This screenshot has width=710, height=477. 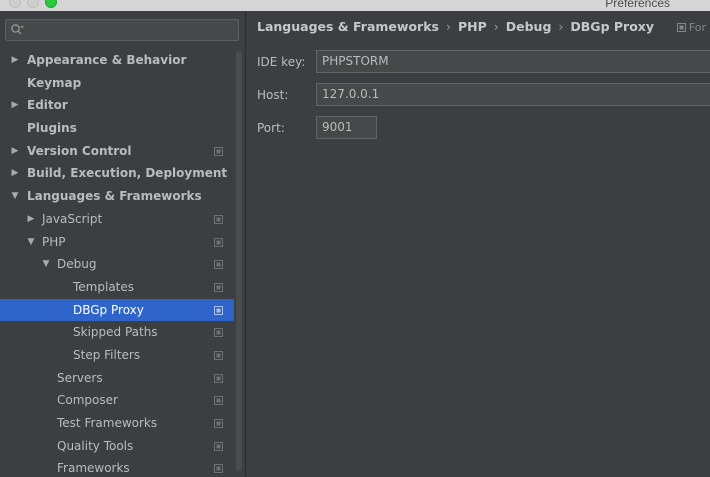 What do you see at coordinates (273, 95) in the screenshot?
I see `host-label: Host:` at bounding box center [273, 95].